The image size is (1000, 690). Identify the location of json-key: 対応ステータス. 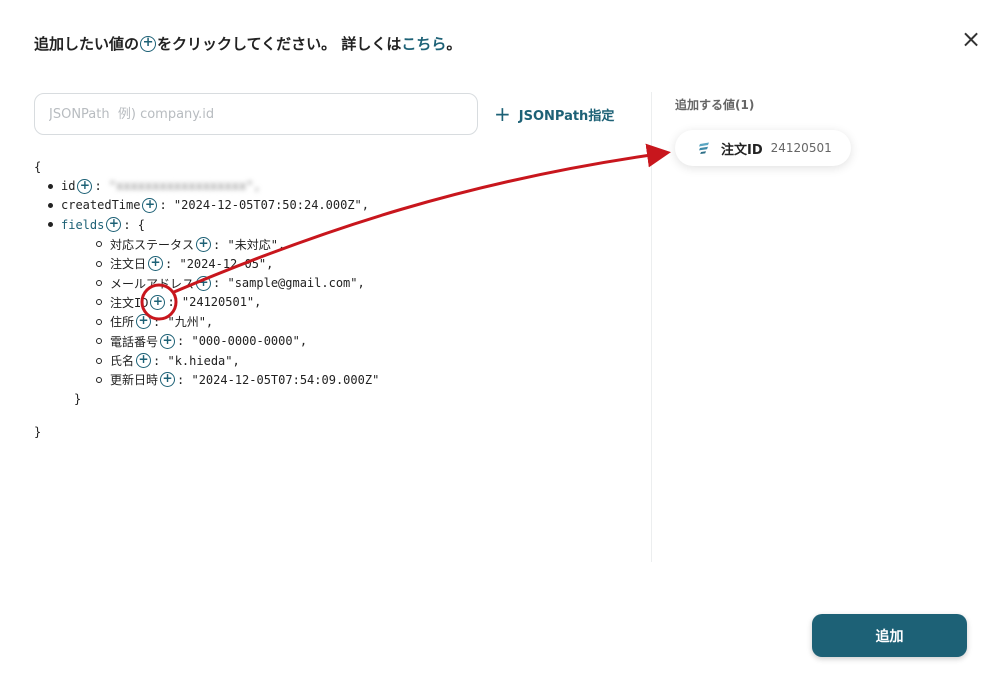
(152, 244).